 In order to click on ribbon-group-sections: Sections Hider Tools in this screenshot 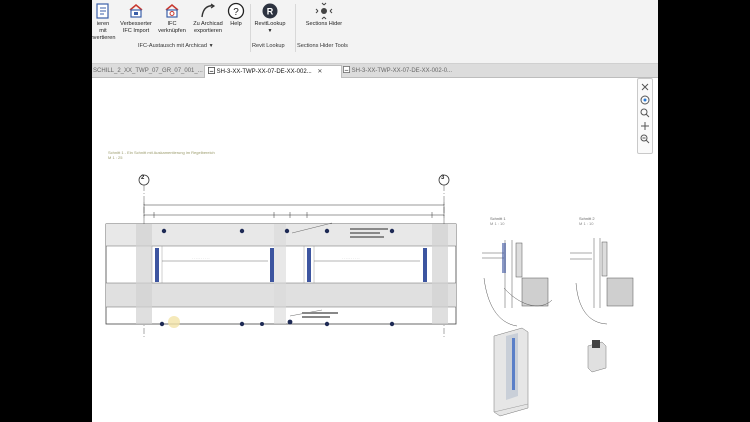, I will do `click(322, 46)`.